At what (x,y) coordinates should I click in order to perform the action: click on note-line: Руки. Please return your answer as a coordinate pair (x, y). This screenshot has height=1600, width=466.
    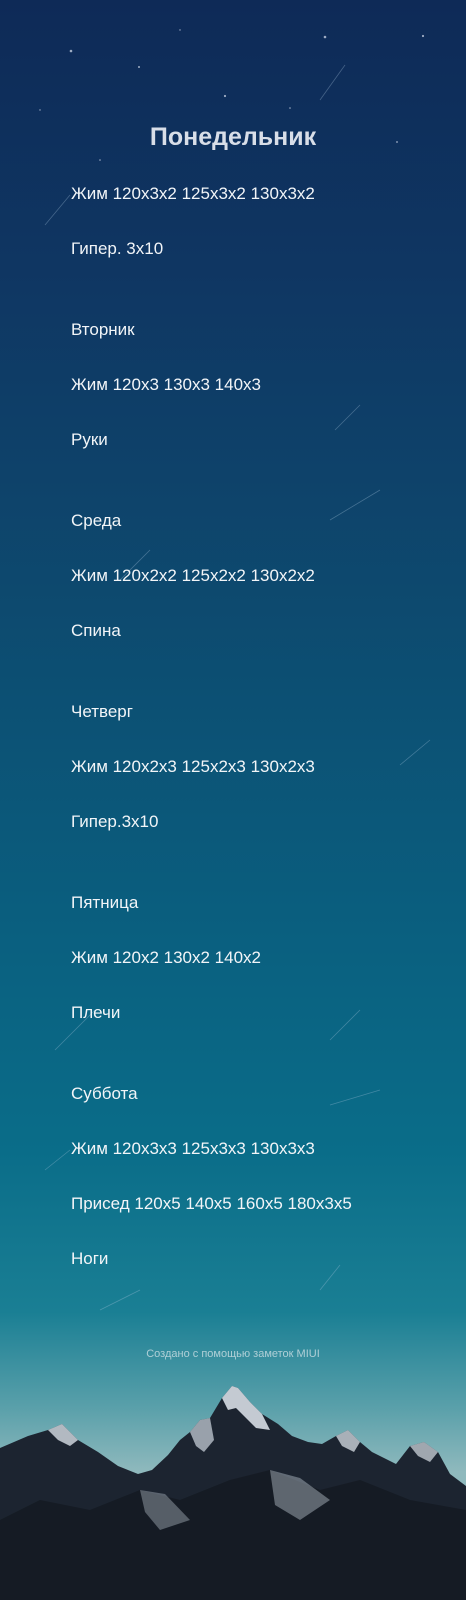
    Looking at the image, I should click on (89, 439).